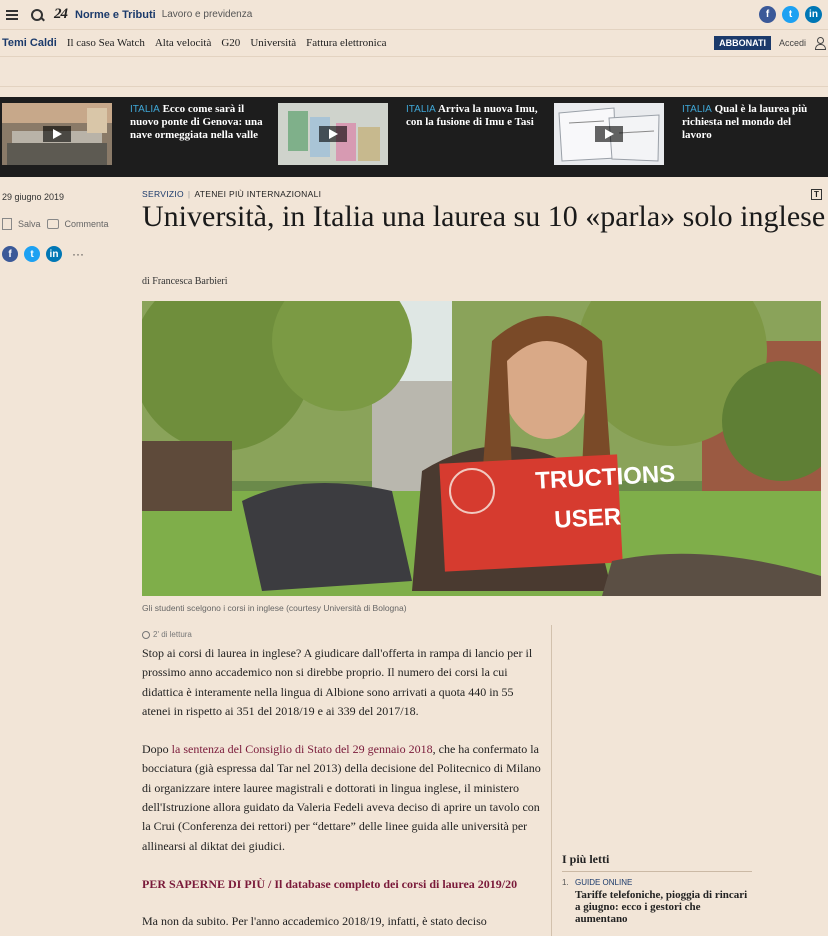  Describe the element at coordinates (172, 634) in the screenshot. I see `reading-time-label: 2' di lettura` at that location.